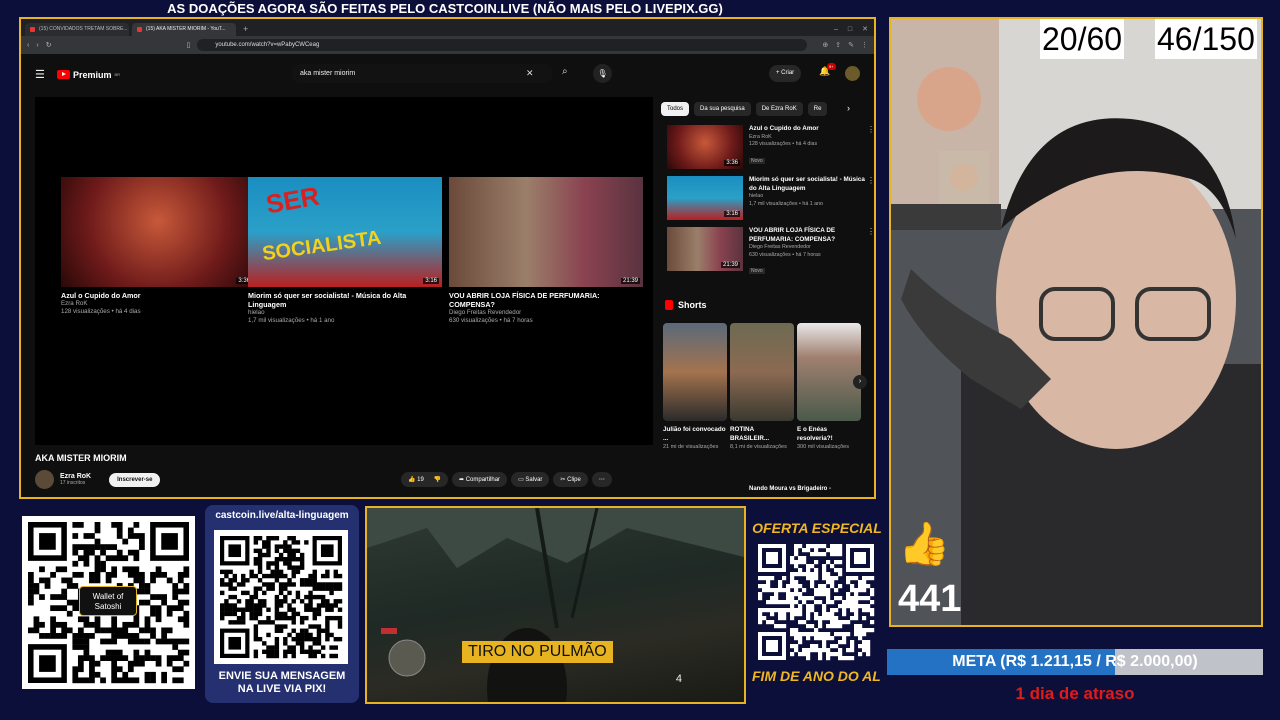  Describe the element at coordinates (437, 480) in the screenshot. I see `dislike-icon: 👎` at that location.